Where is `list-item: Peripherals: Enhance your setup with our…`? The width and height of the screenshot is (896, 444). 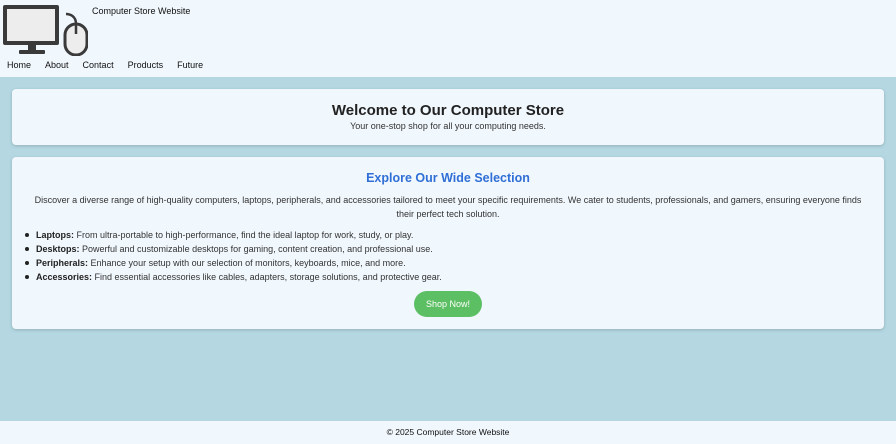
list-item: Peripherals: Enhance your setup with our… is located at coordinates (454, 263).